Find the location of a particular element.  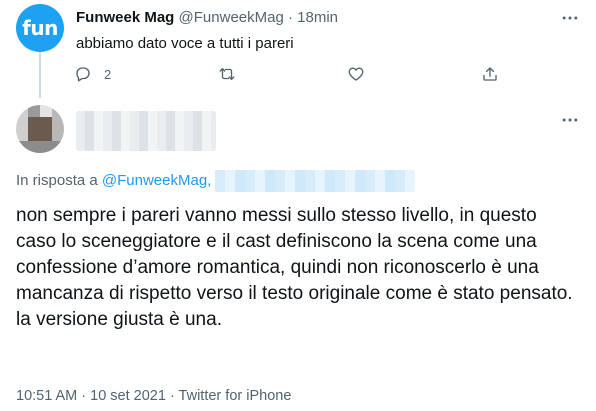

like-button is located at coordinates (356, 74).